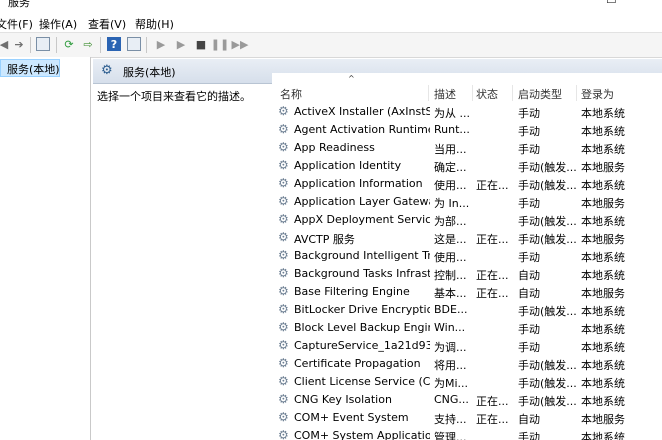 Image resolution: width=662 pixels, height=440 pixels. What do you see at coordinates (597, 94) in the screenshot?
I see `col-logon: 登录为` at bounding box center [597, 94].